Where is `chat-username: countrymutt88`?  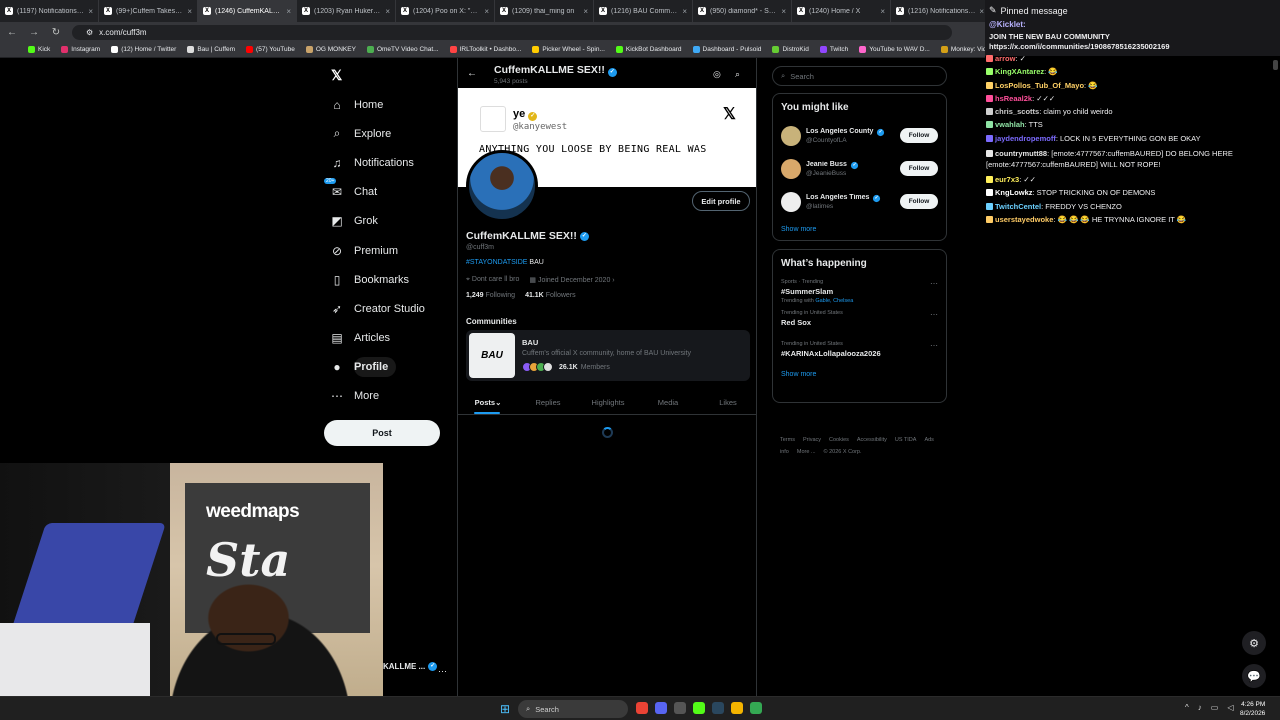 chat-username: countrymutt88 is located at coordinates (1021, 153).